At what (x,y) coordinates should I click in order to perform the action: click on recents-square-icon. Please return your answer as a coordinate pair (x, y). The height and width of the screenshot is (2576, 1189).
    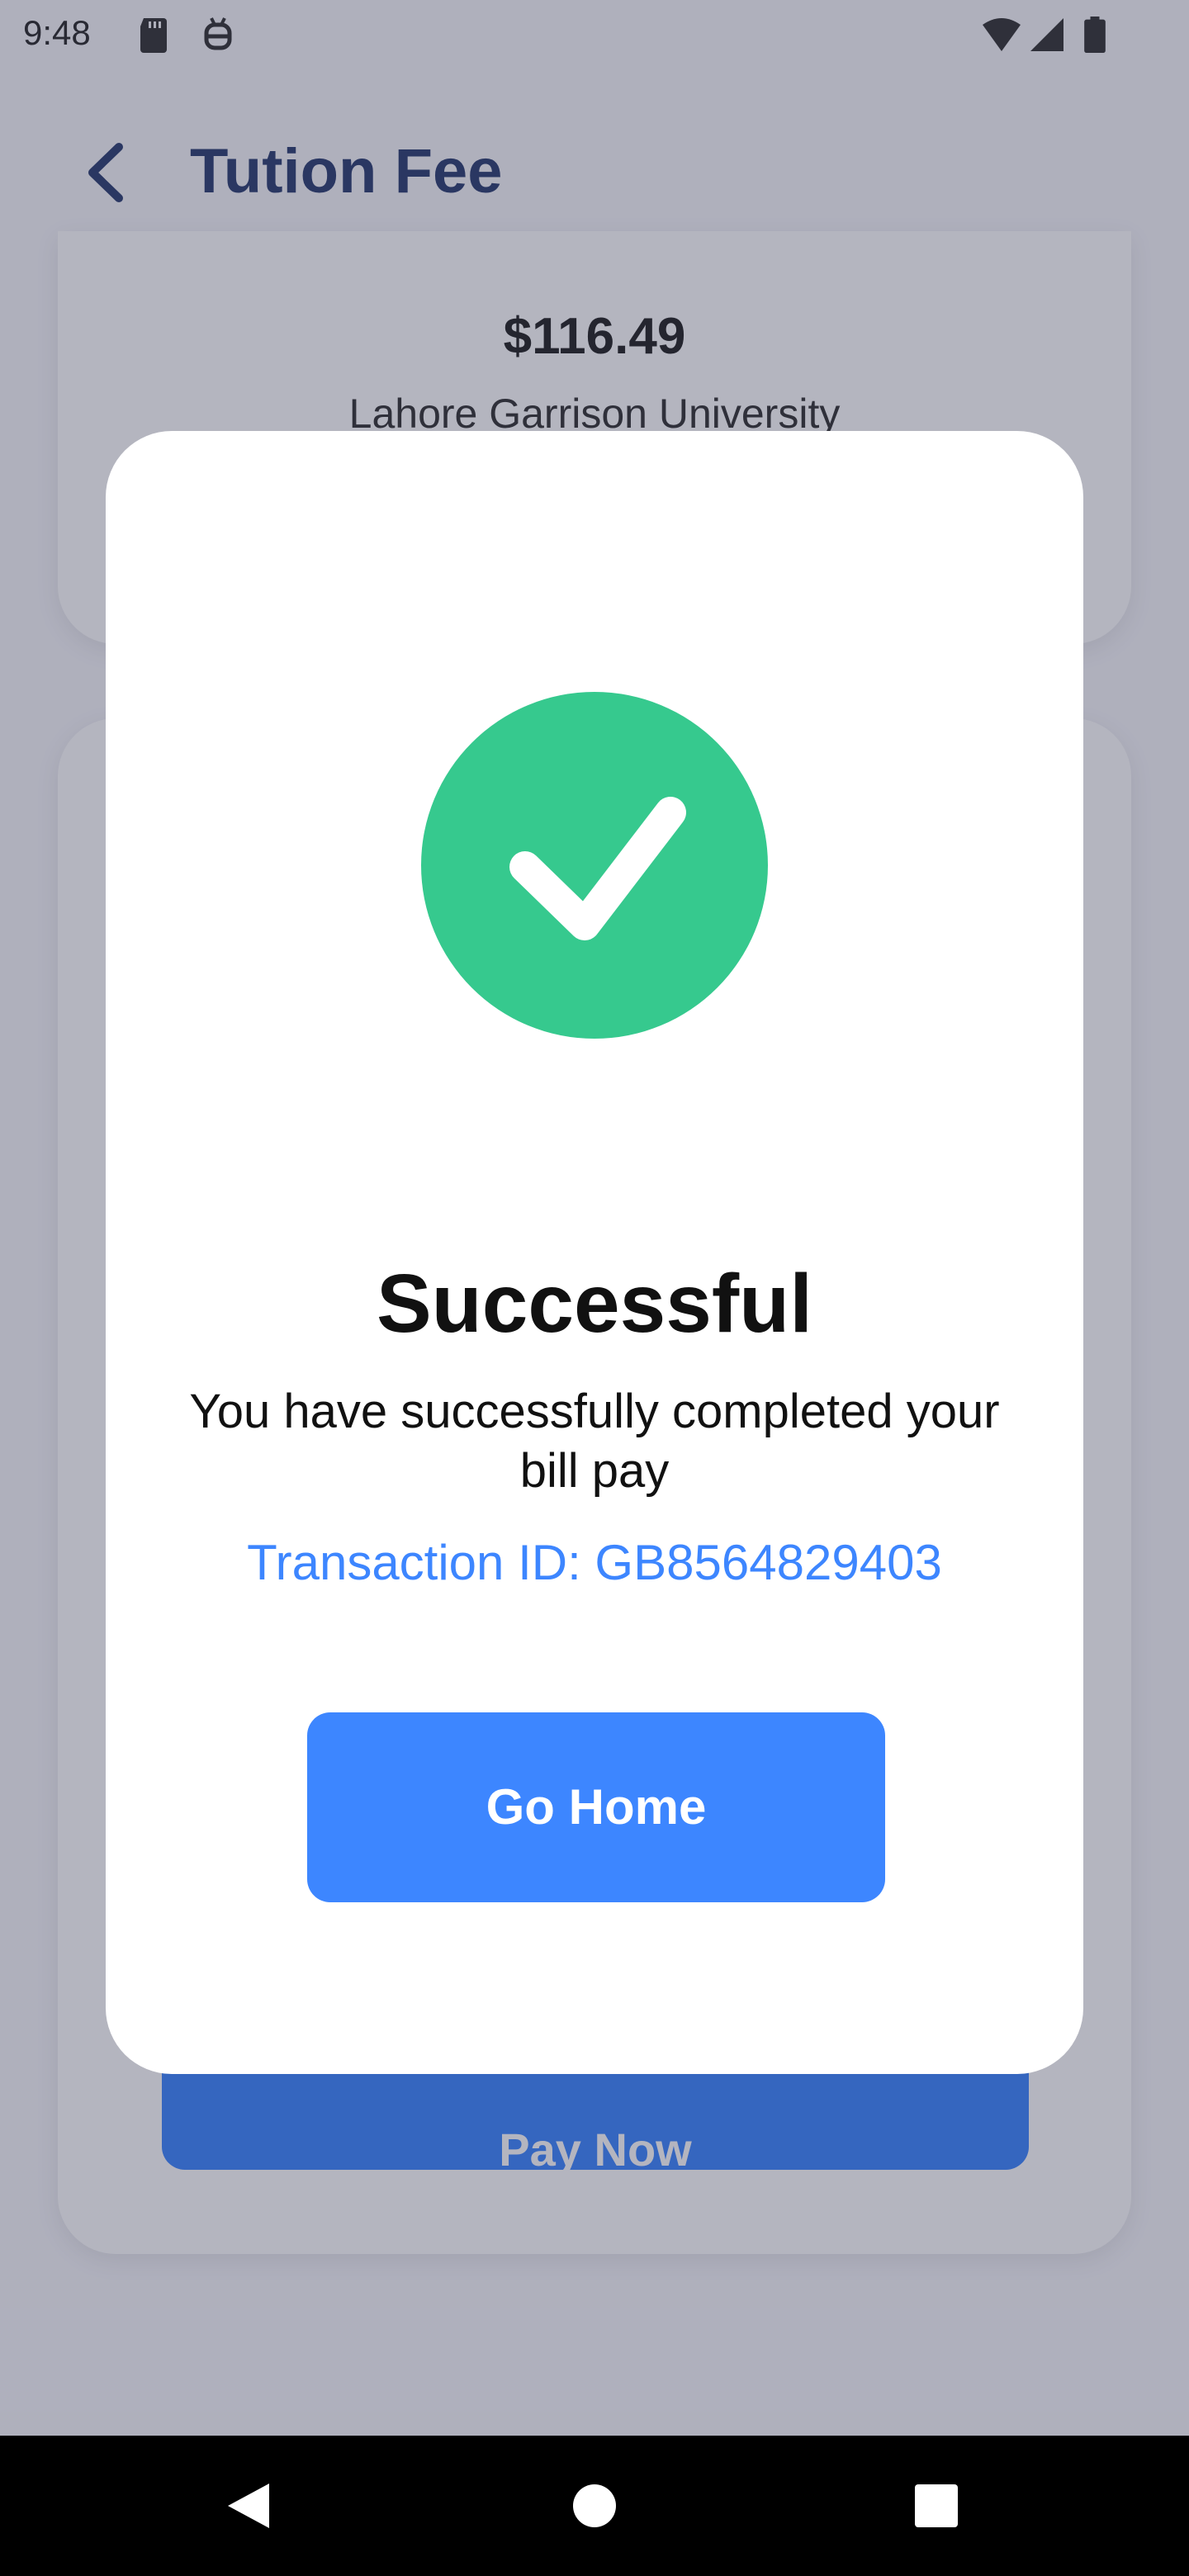
    Looking at the image, I should click on (936, 2506).